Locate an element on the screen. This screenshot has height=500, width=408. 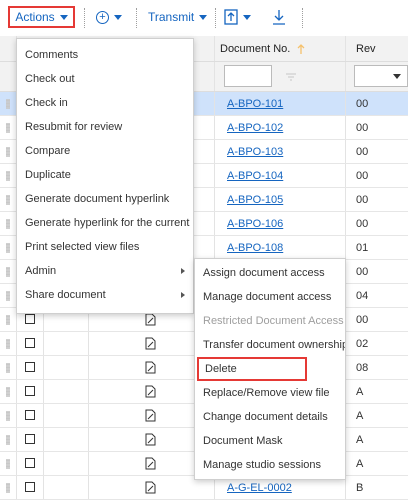
download-button is located at coordinates (279, 17).